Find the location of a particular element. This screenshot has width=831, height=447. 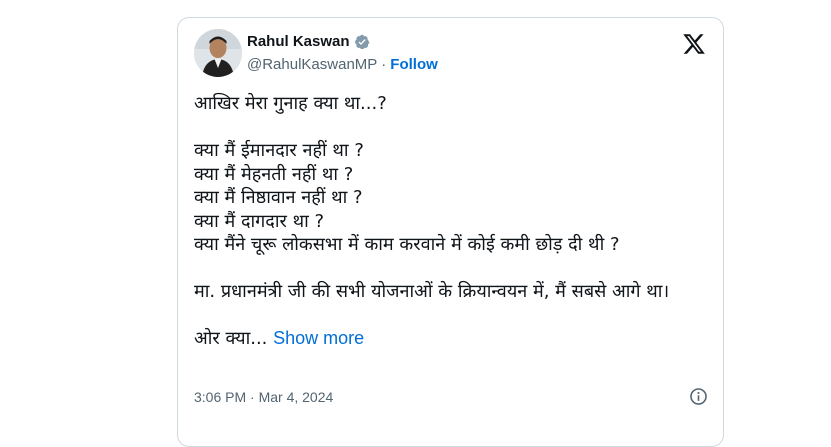

follow-button: Follow is located at coordinates (414, 64).